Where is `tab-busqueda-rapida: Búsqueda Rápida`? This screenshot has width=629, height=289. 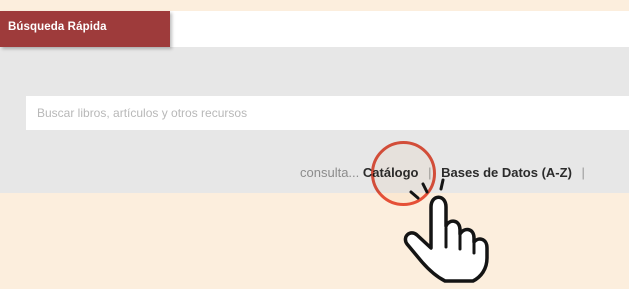 tab-busqueda-rapida: Búsqueda Rápida is located at coordinates (85, 29).